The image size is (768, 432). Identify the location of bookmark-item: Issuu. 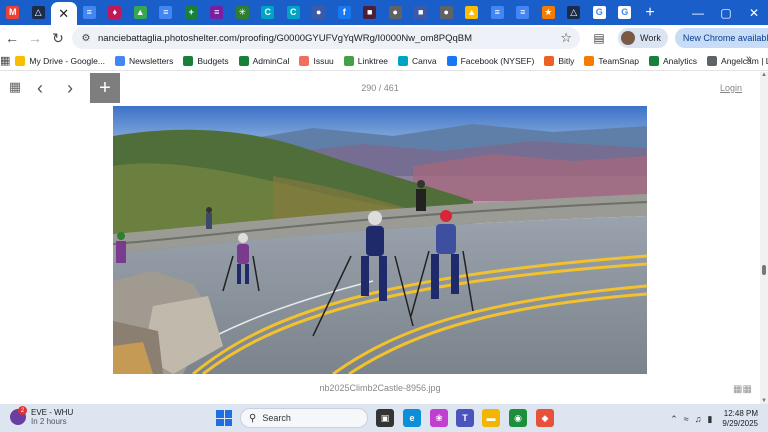
(316, 61).